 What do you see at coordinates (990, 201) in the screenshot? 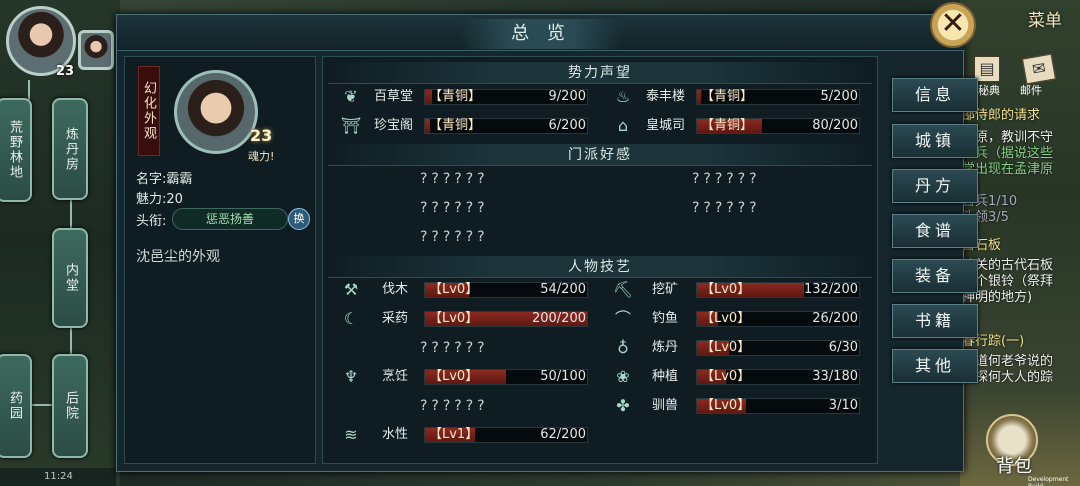
I see `quest-line: 官兵1/10` at bounding box center [990, 201].